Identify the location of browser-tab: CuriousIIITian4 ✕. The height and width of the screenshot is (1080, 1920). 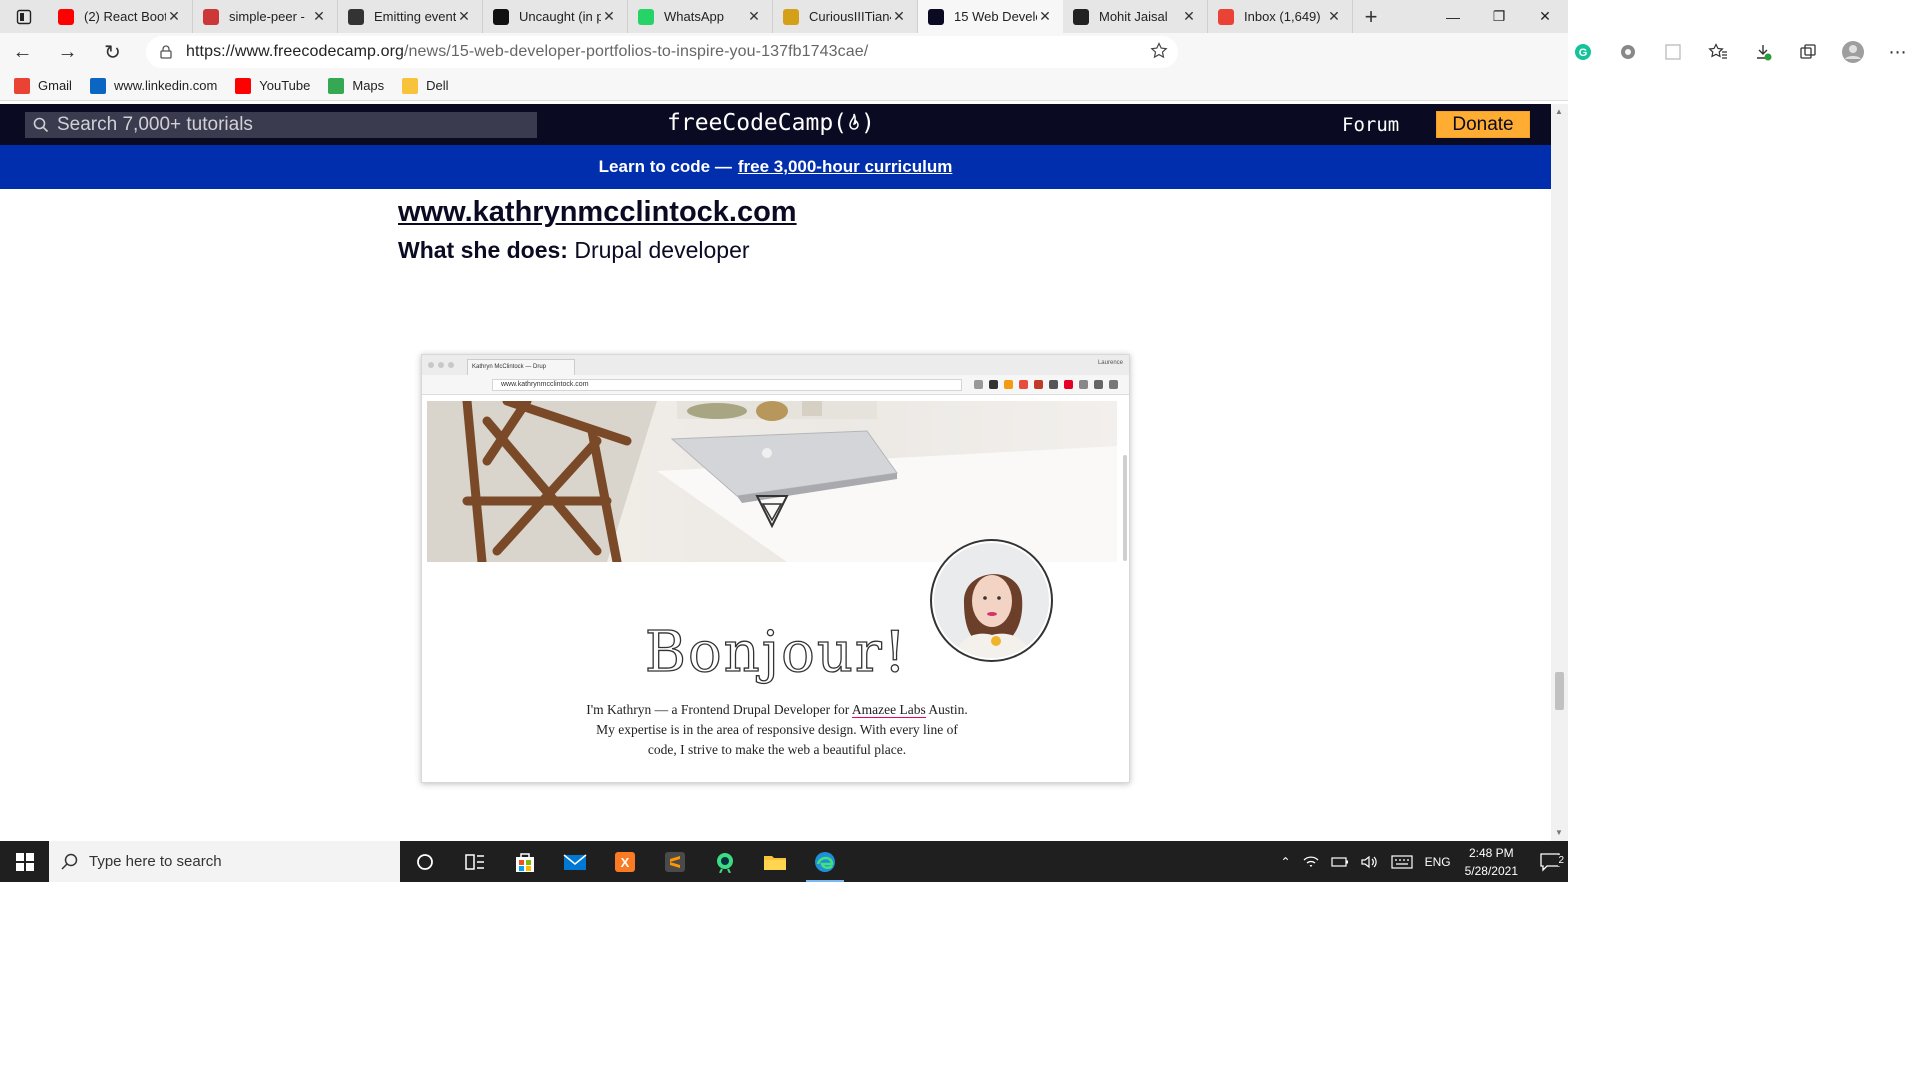
(845, 16).